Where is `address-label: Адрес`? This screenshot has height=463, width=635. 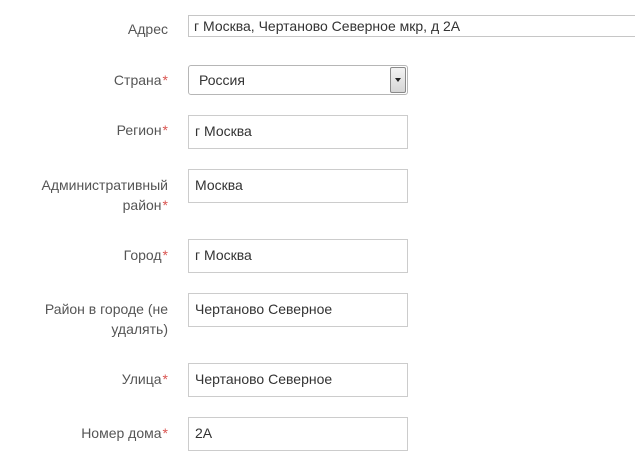
address-label: Адрес is located at coordinates (88, 29).